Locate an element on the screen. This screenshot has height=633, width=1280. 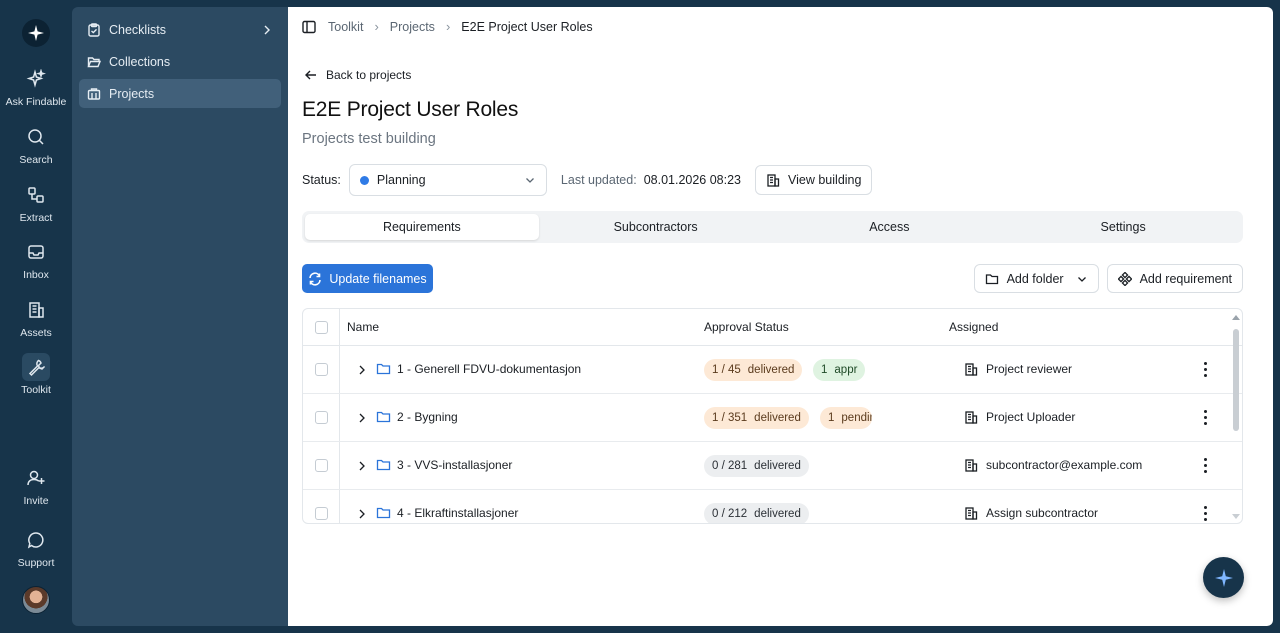
chevron-down-icon is located at coordinates (1081, 279).